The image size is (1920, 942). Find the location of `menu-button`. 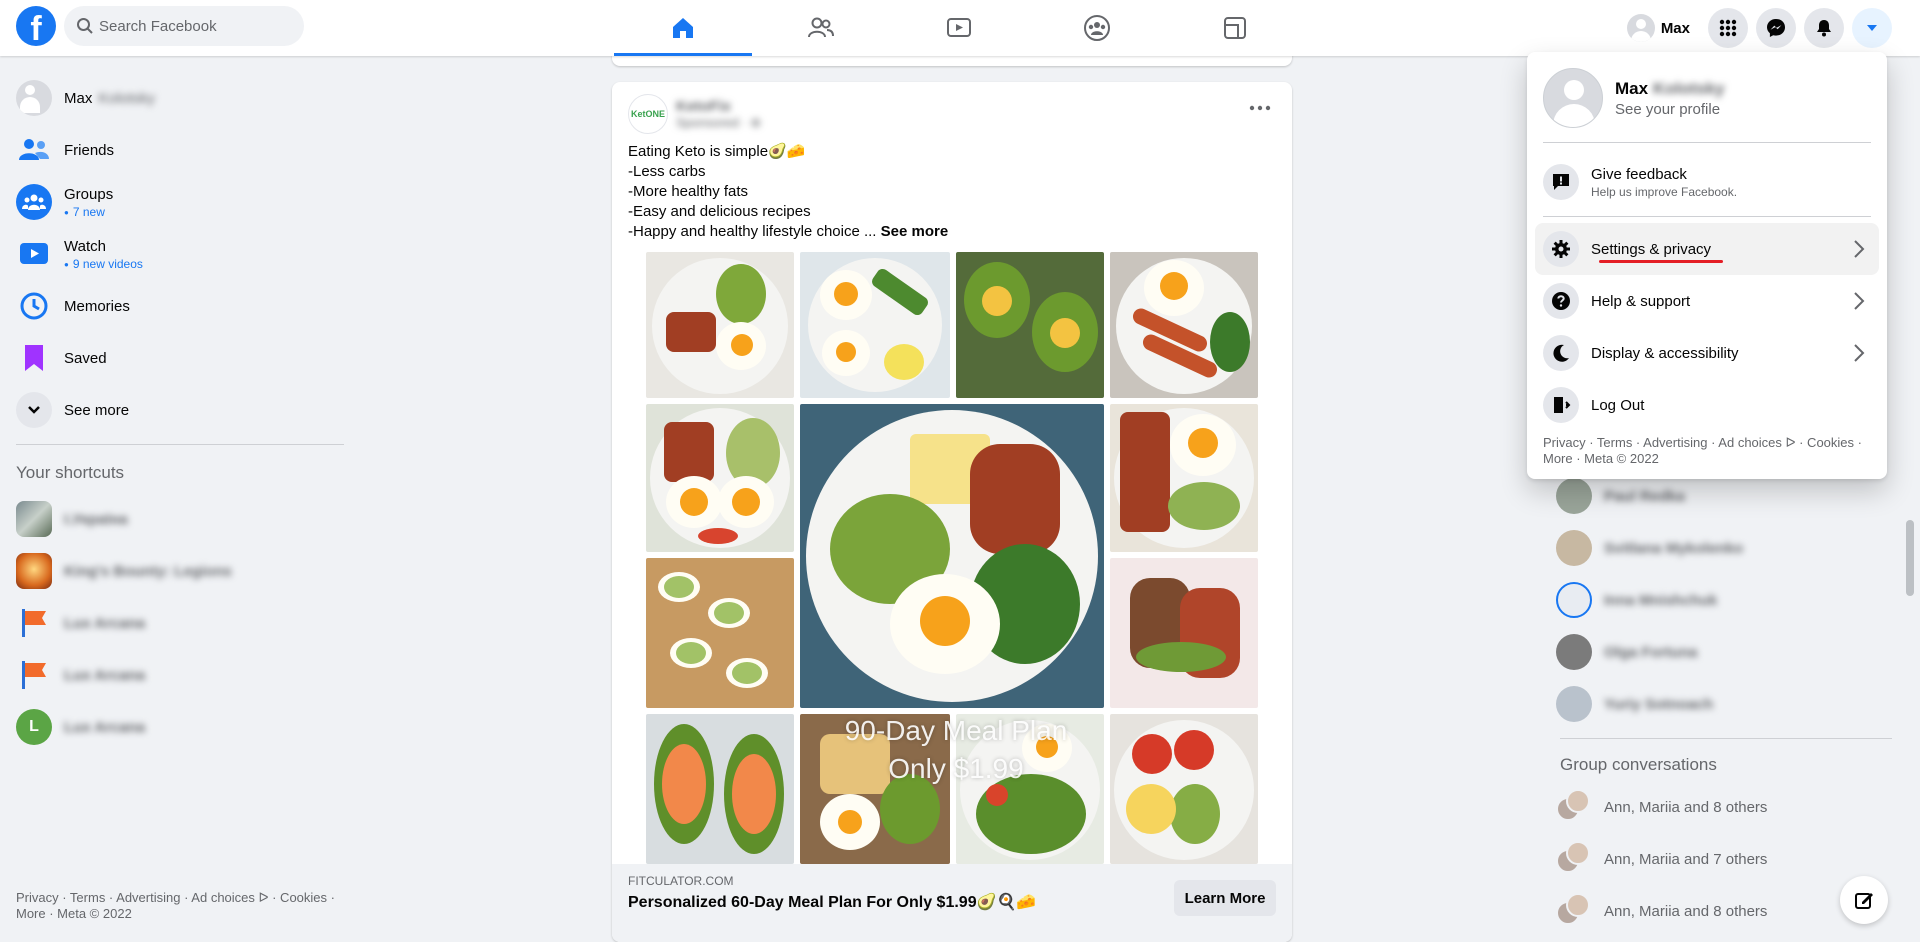

menu-button is located at coordinates (1728, 28).